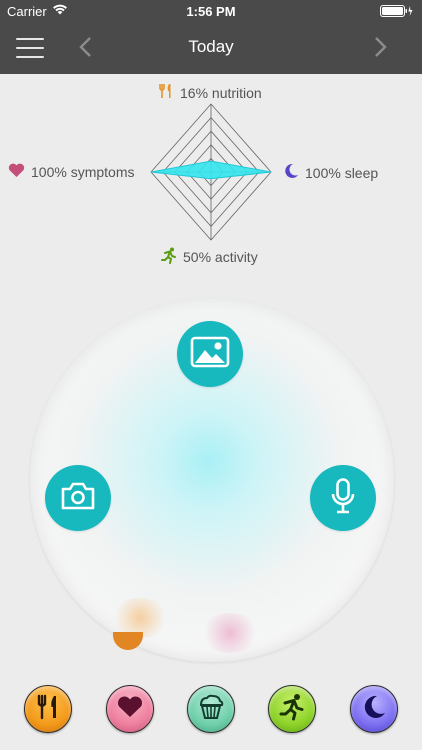  Describe the element at coordinates (342, 172) in the screenshot. I see `sleep-value: 100% sleep` at that location.